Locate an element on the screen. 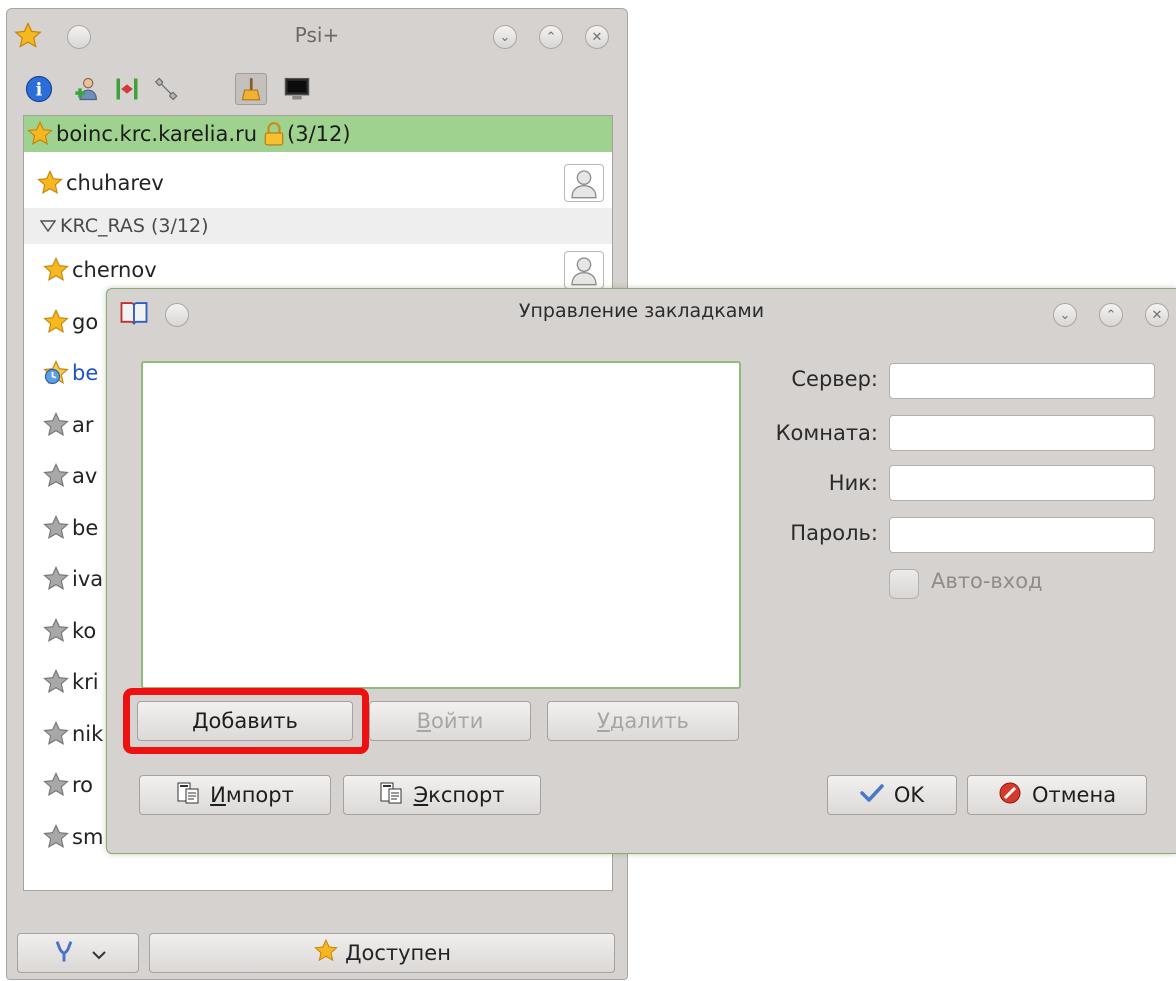 Image resolution: width=1176 pixels, height=981 pixels. contact-row: chuharev is located at coordinates (318, 183).